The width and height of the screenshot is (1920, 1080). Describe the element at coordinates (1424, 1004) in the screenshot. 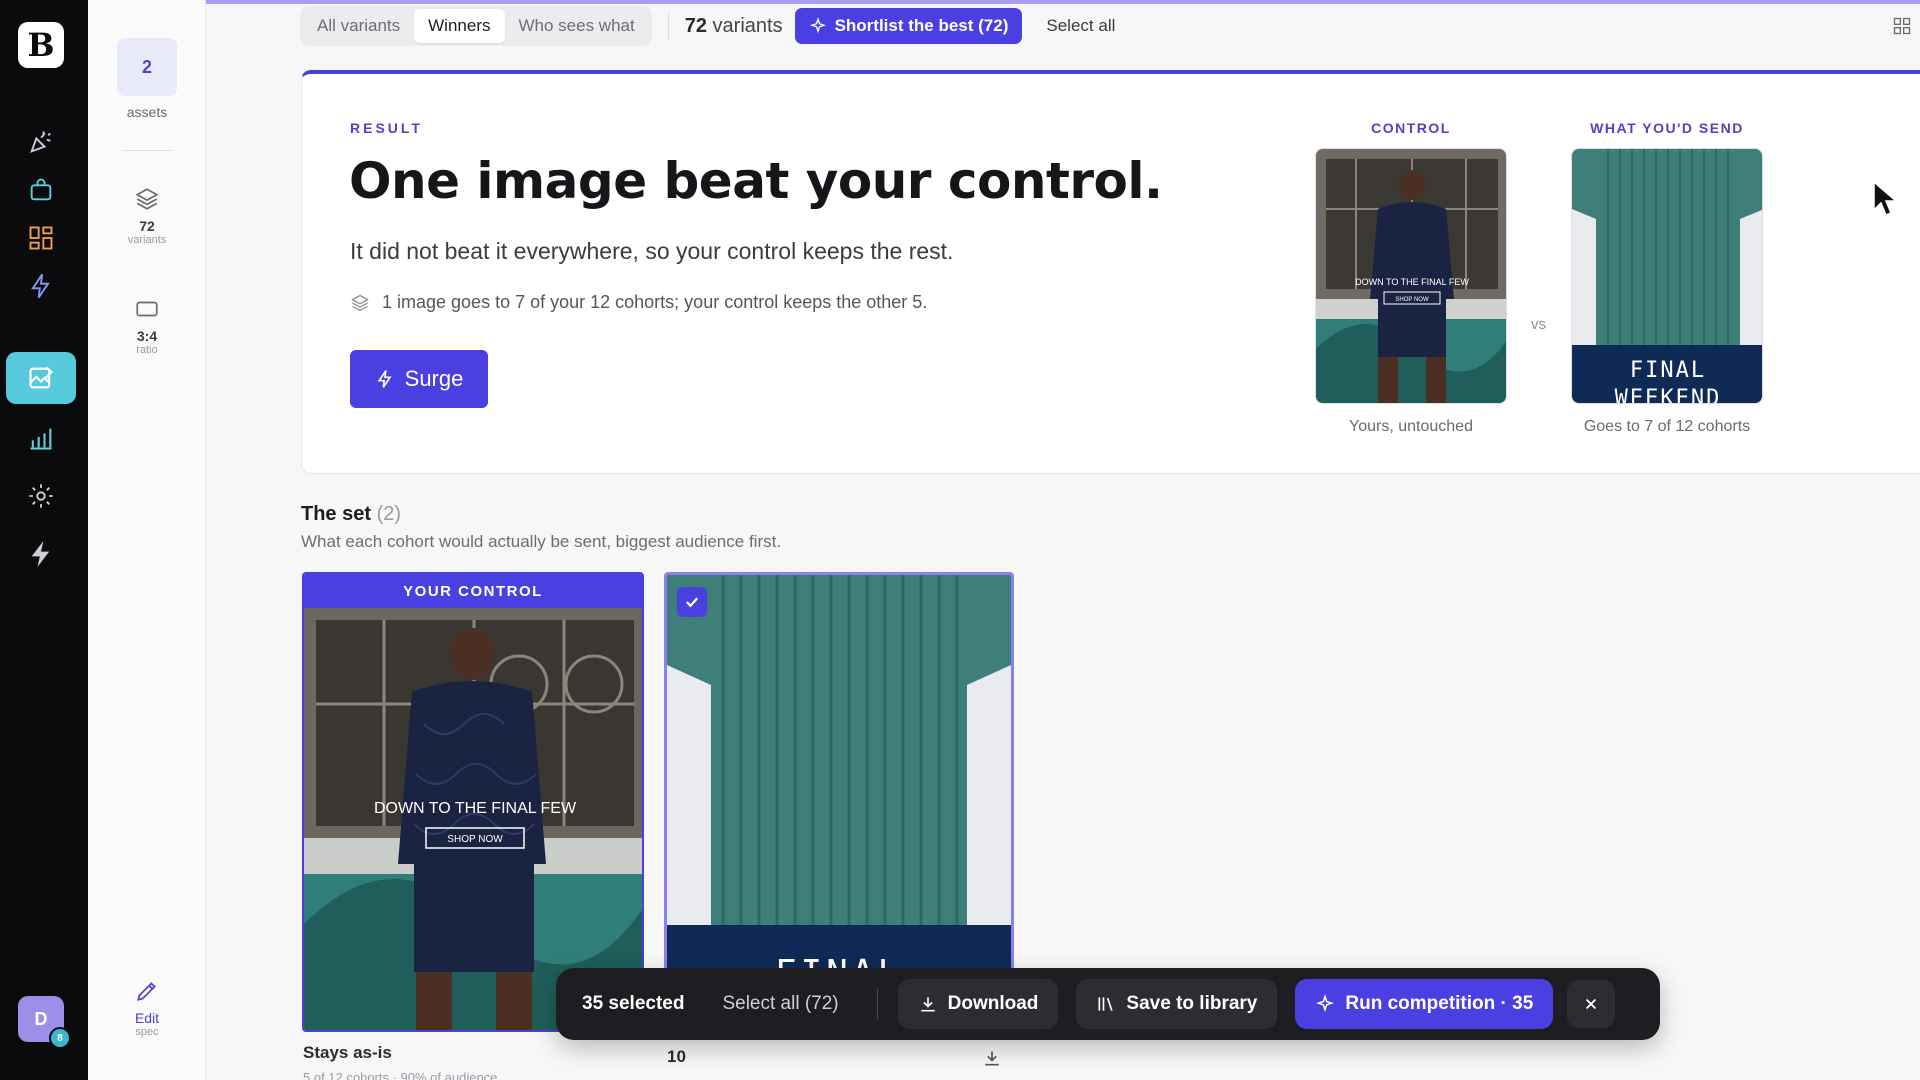

I see `run-competition-button: Run competition · 35` at that location.